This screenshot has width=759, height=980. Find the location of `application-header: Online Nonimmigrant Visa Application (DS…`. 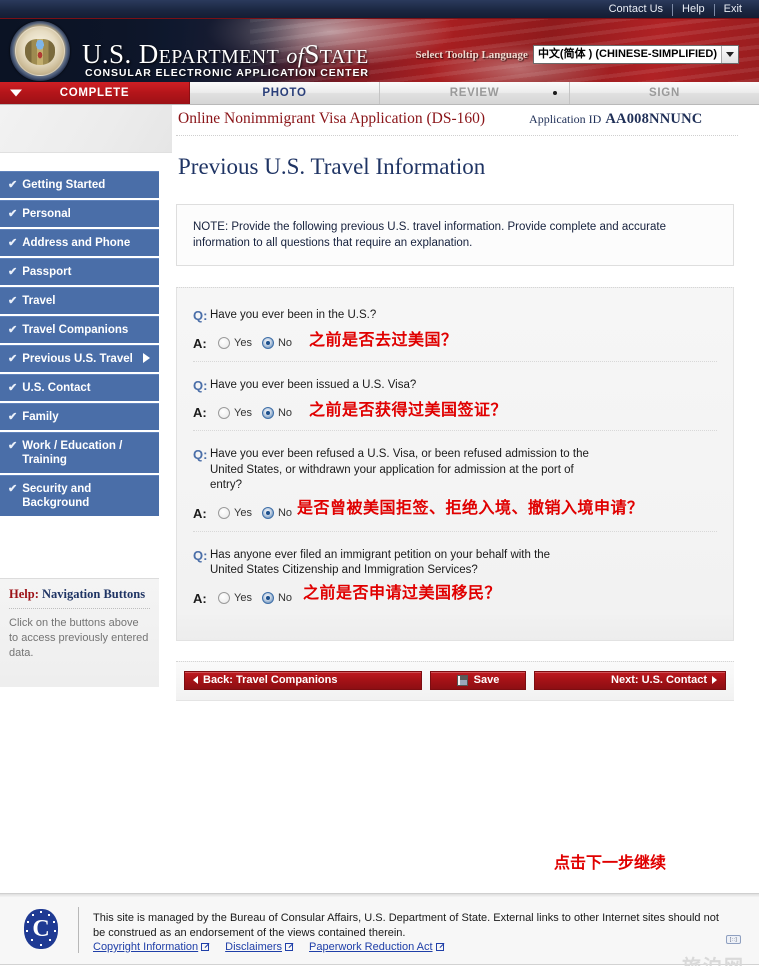

application-header: Online Nonimmigrant Visa Application (DS… is located at coordinates (457, 120).